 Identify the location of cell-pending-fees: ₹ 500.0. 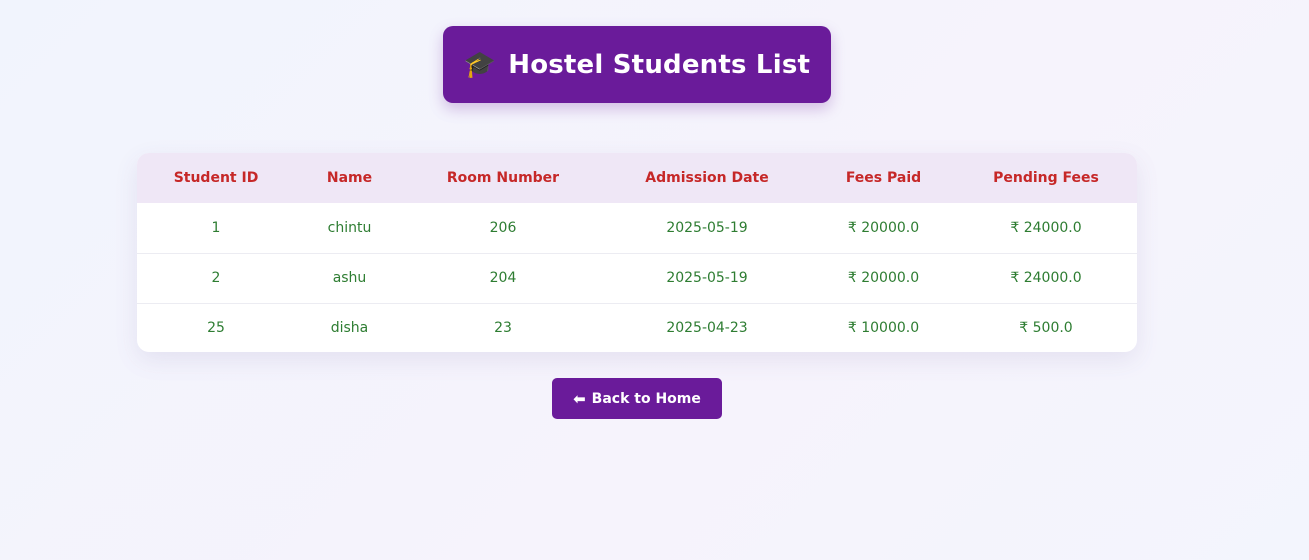
(1046, 328).